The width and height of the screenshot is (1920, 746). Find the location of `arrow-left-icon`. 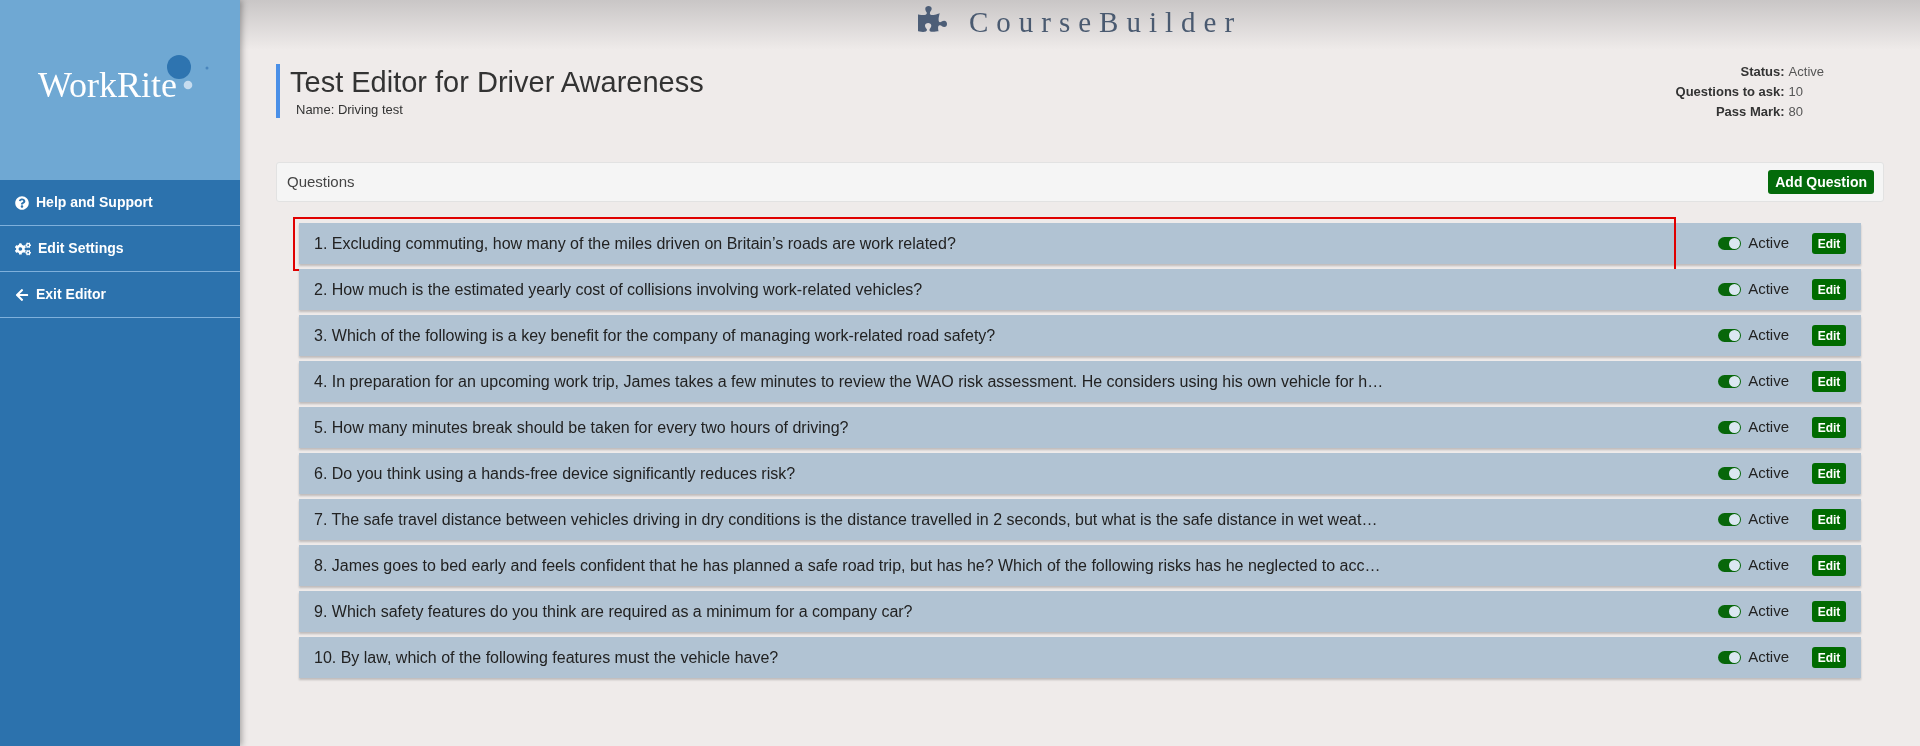

arrow-left-icon is located at coordinates (22, 294).